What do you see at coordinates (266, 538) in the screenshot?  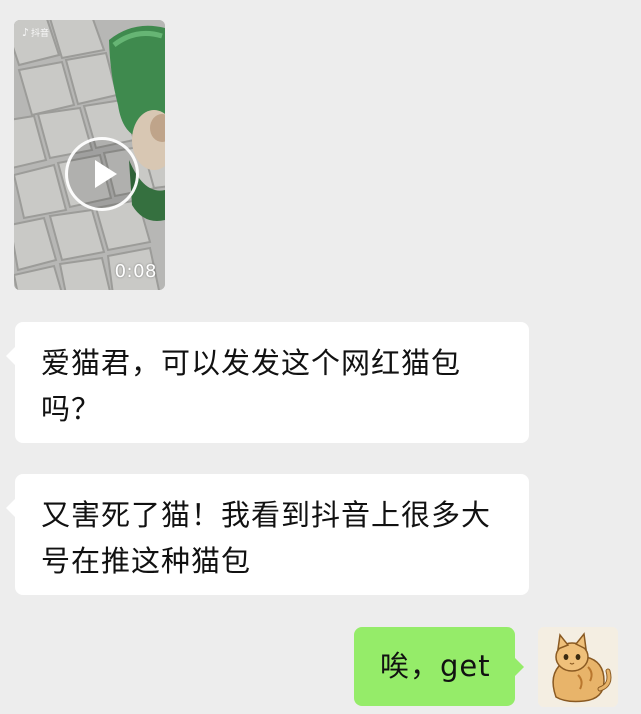 I see `message-text: 又害死了猫！我看到抖音上很多大号在推这种猫包` at bounding box center [266, 538].